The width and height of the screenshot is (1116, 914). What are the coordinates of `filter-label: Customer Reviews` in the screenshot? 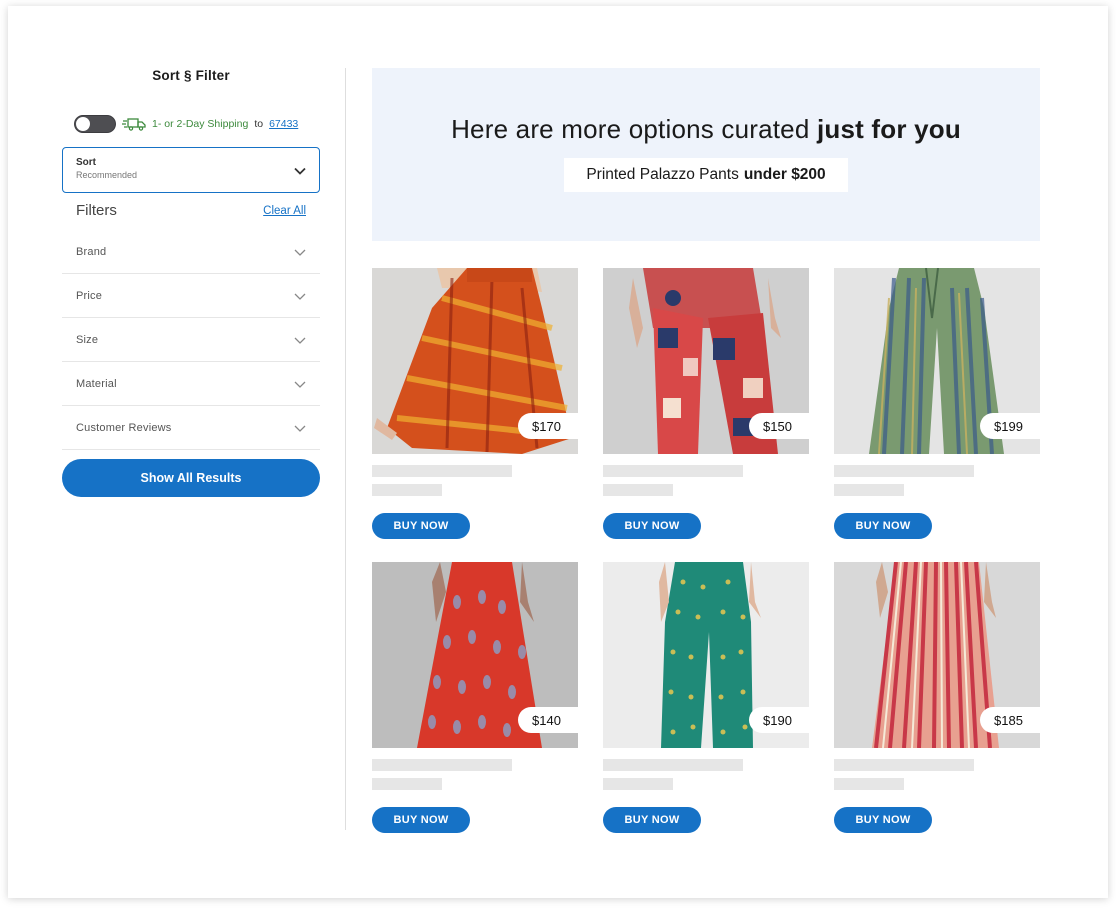 It's located at (124, 427).